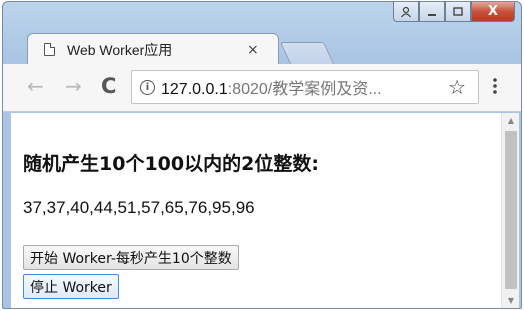 This screenshot has height=311, width=524. I want to click on vertical-scrollbar: ▲ ▼, so click(510, 210).